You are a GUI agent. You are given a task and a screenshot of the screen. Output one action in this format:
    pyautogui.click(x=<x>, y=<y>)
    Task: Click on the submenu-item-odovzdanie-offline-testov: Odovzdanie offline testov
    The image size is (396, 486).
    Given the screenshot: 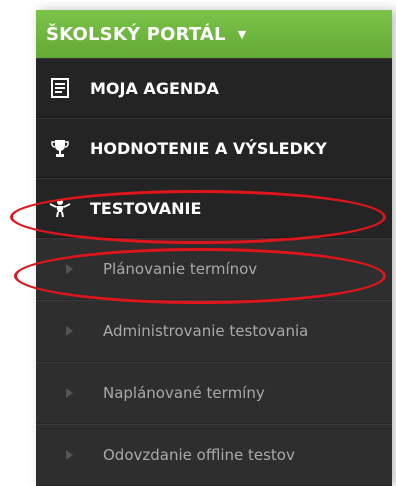 What is the action you would take?
    pyautogui.click(x=214, y=455)
    